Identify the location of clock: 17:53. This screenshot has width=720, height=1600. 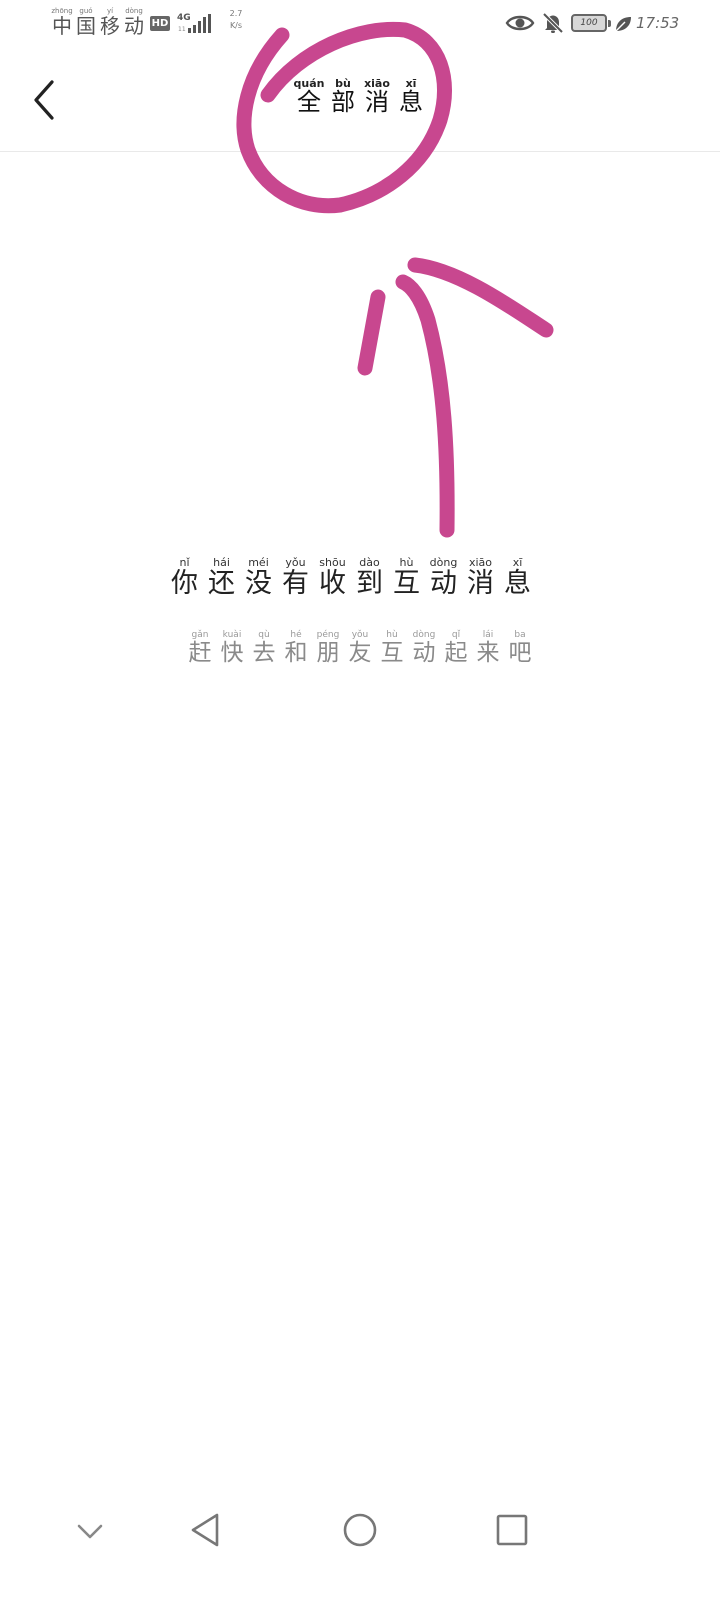
(658, 23).